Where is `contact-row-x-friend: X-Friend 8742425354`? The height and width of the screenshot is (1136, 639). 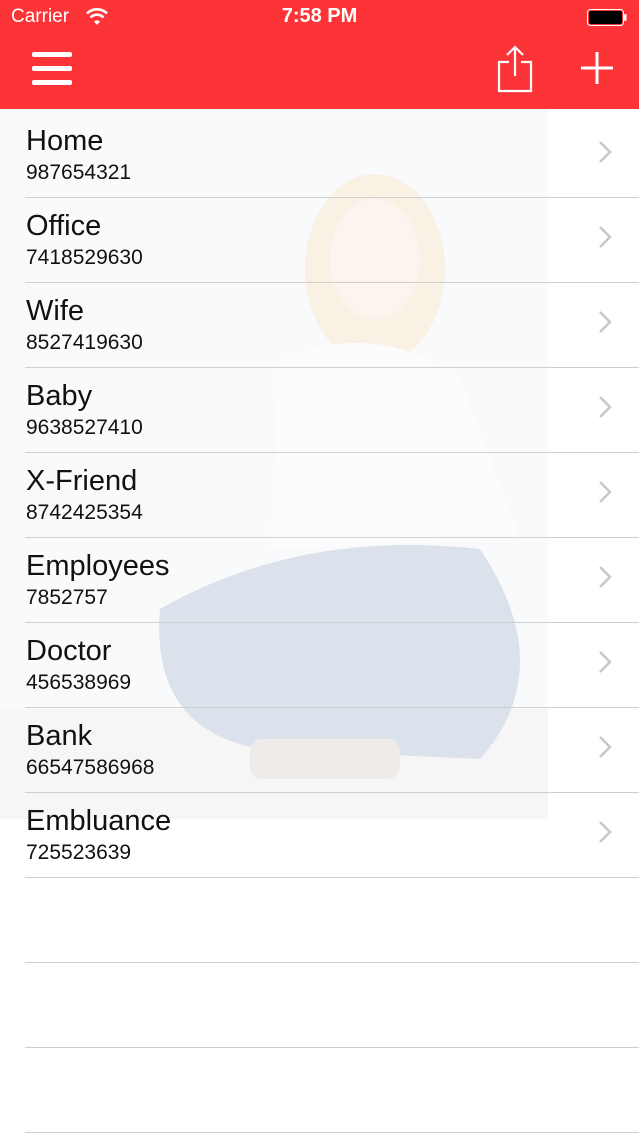 contact-row-x-friend: X-Friend 8742425354 is located at coordinates (319, 491).